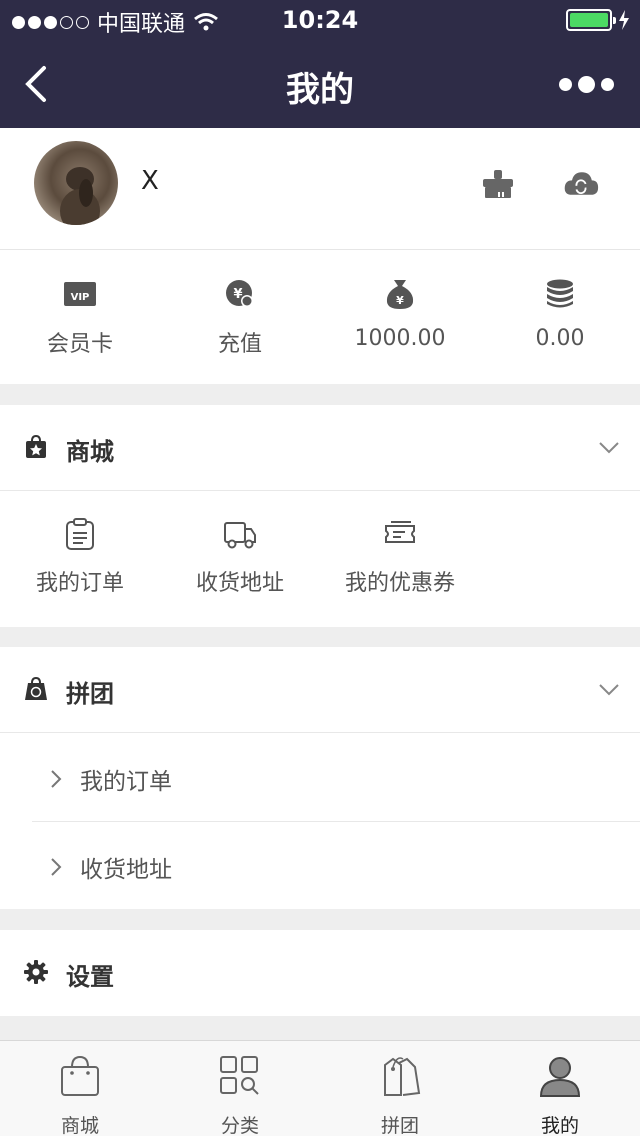 Image resolution: width=640 pixels, height=1136 pixels. Describe the element at coordinates (559, 1125) in the screenshot. I see `tab-label: 我的` at that location.